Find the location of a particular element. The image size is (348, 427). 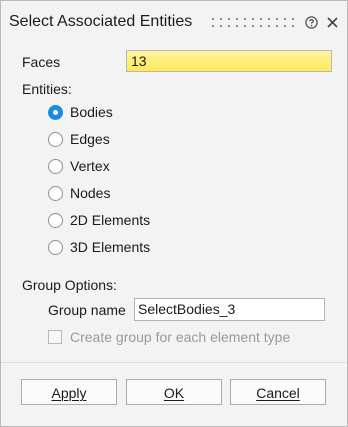

drag-grip-icon is located at coordinates (256, 24).